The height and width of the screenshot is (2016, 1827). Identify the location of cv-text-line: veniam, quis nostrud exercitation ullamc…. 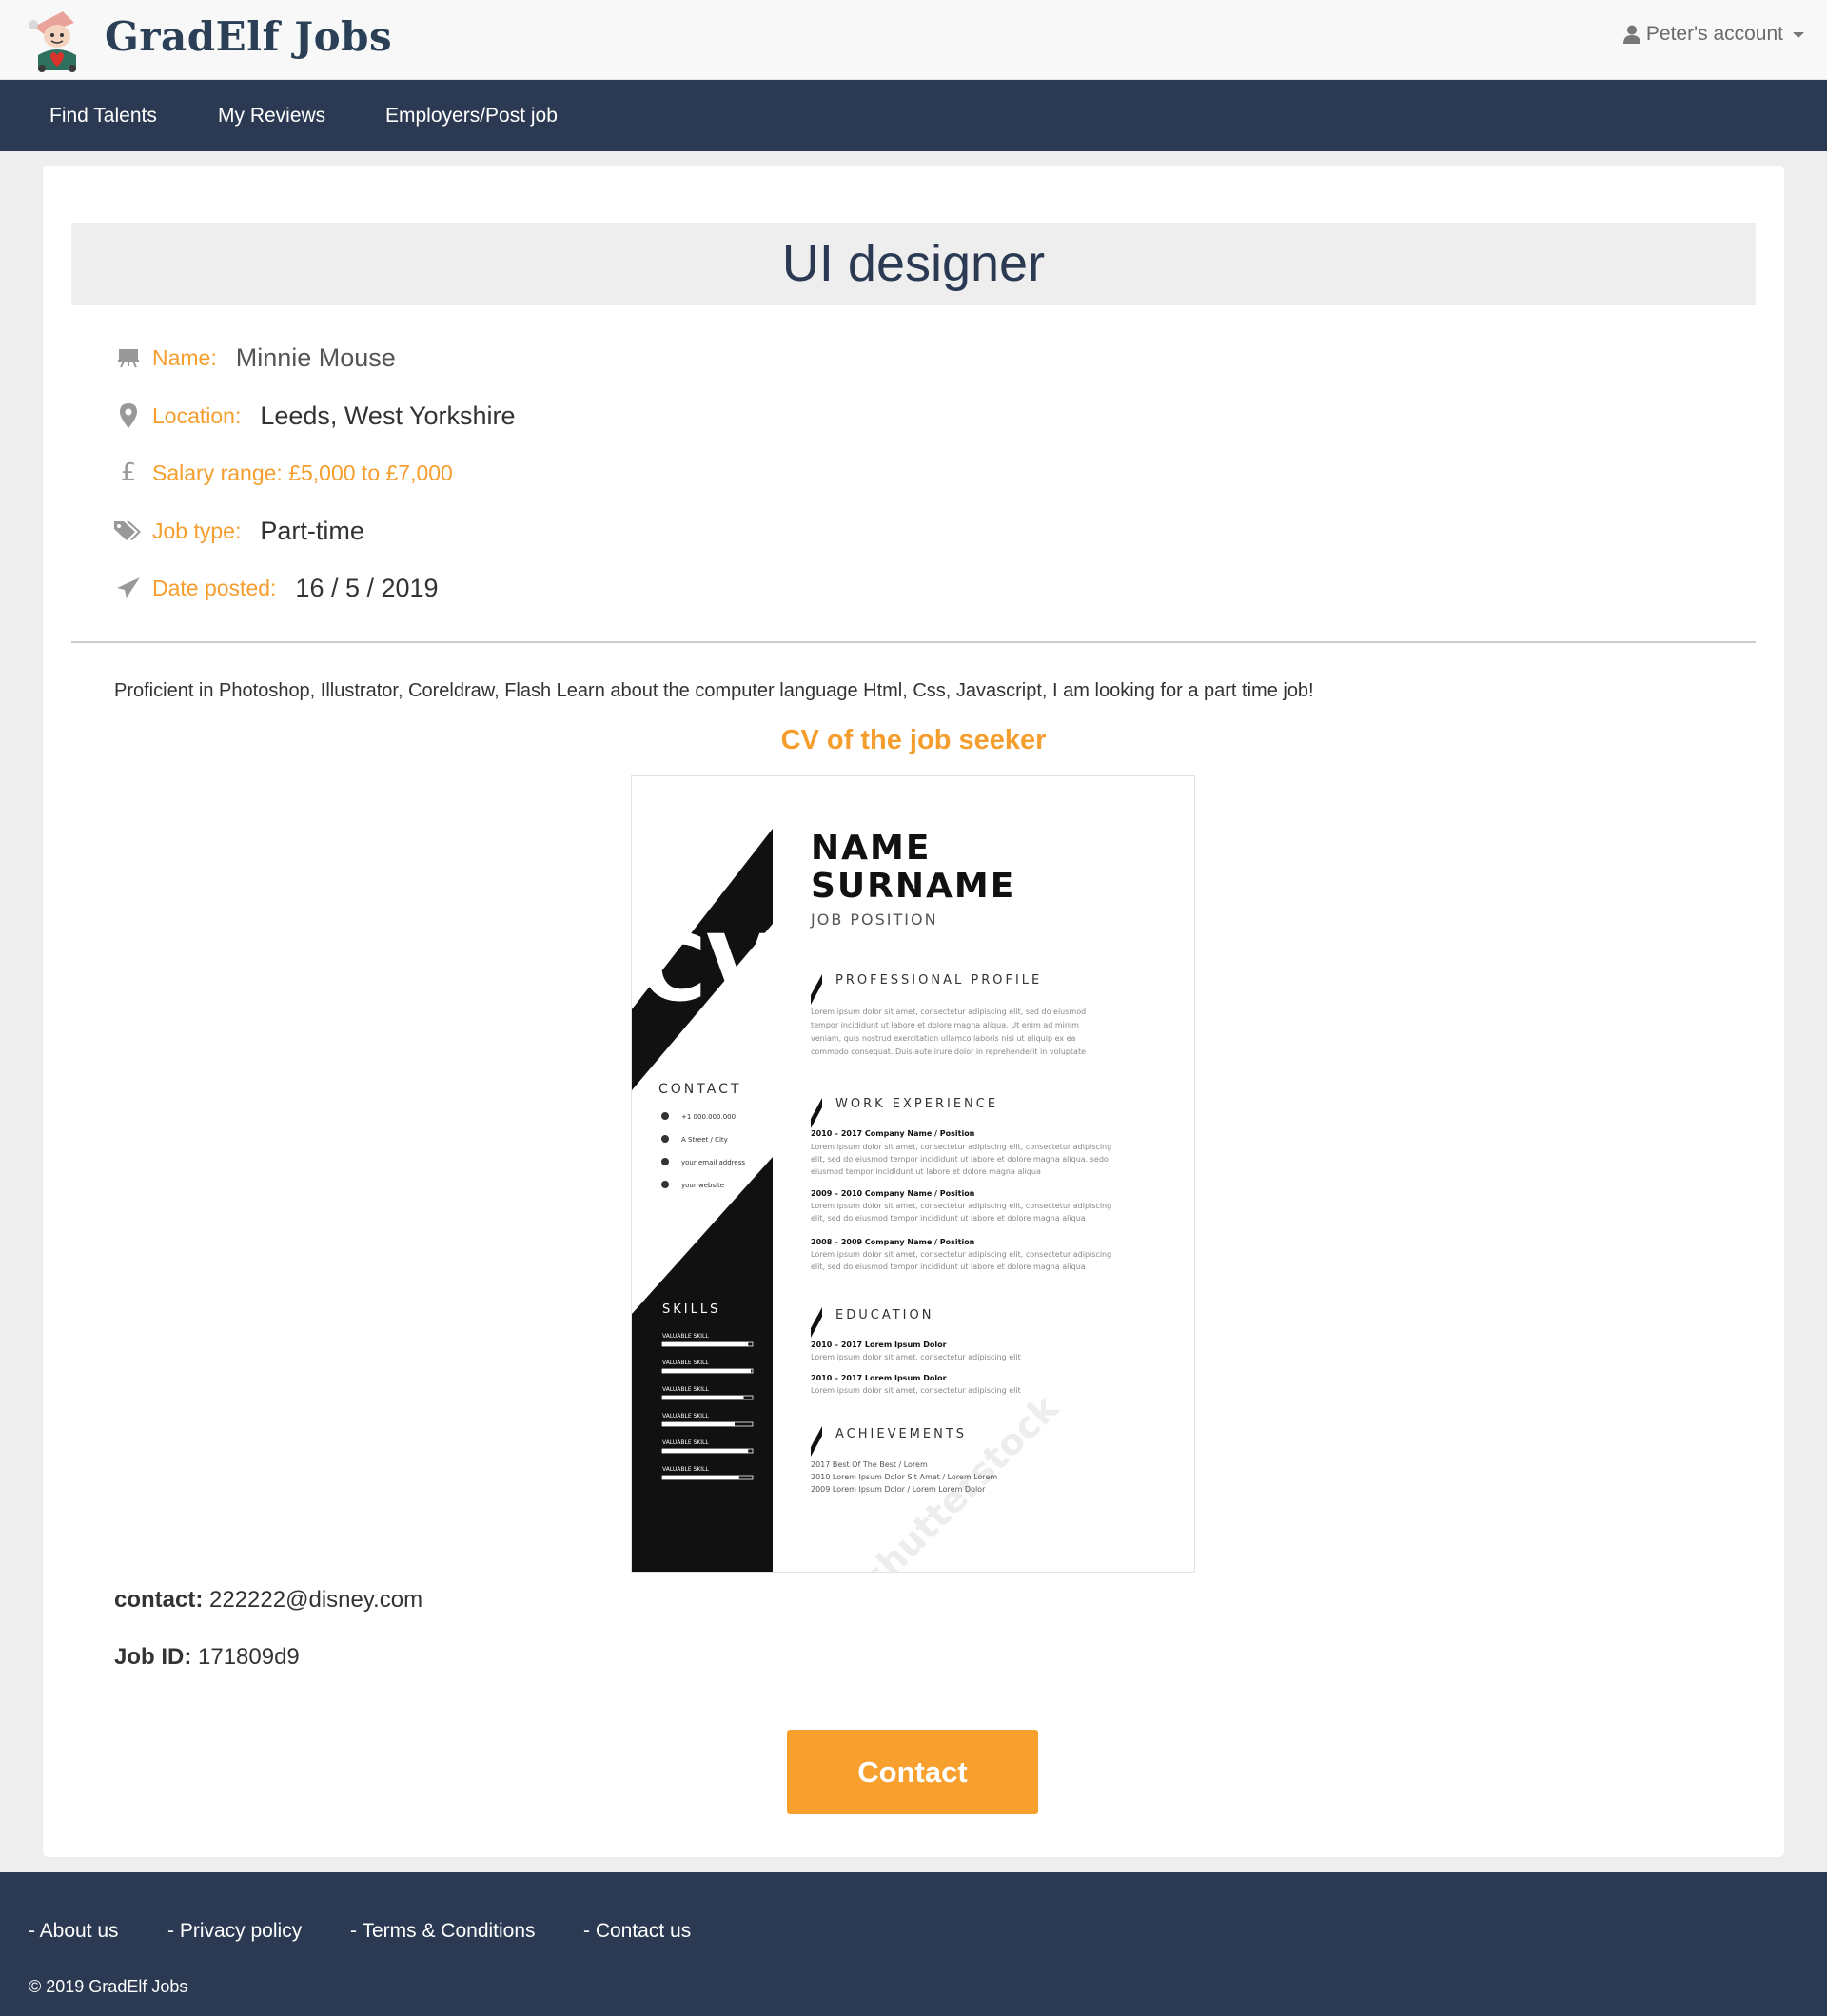
(943, 1038).